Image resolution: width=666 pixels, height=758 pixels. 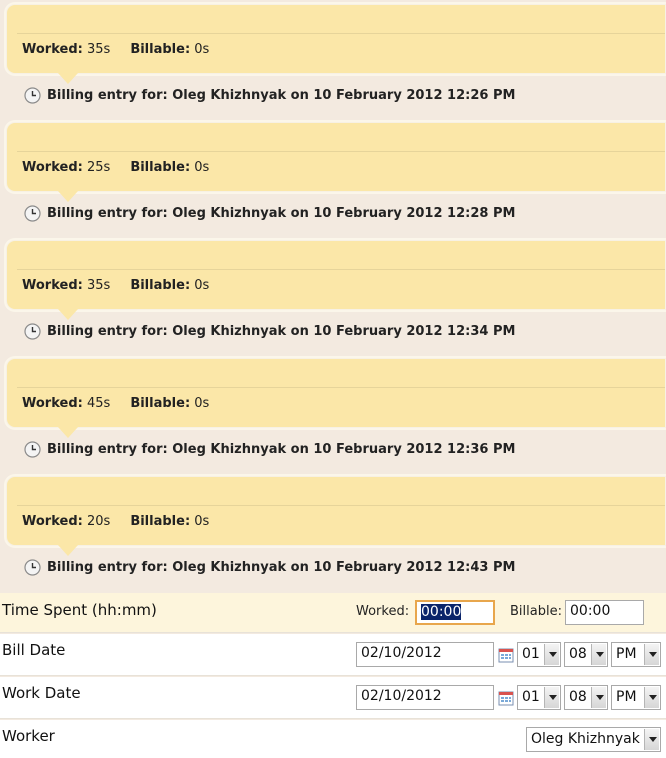 What do you see at coordinates (425, 697) in the screenshot?
I see `work-date-input: 02/10/2012` at bounding box center [425, 697].